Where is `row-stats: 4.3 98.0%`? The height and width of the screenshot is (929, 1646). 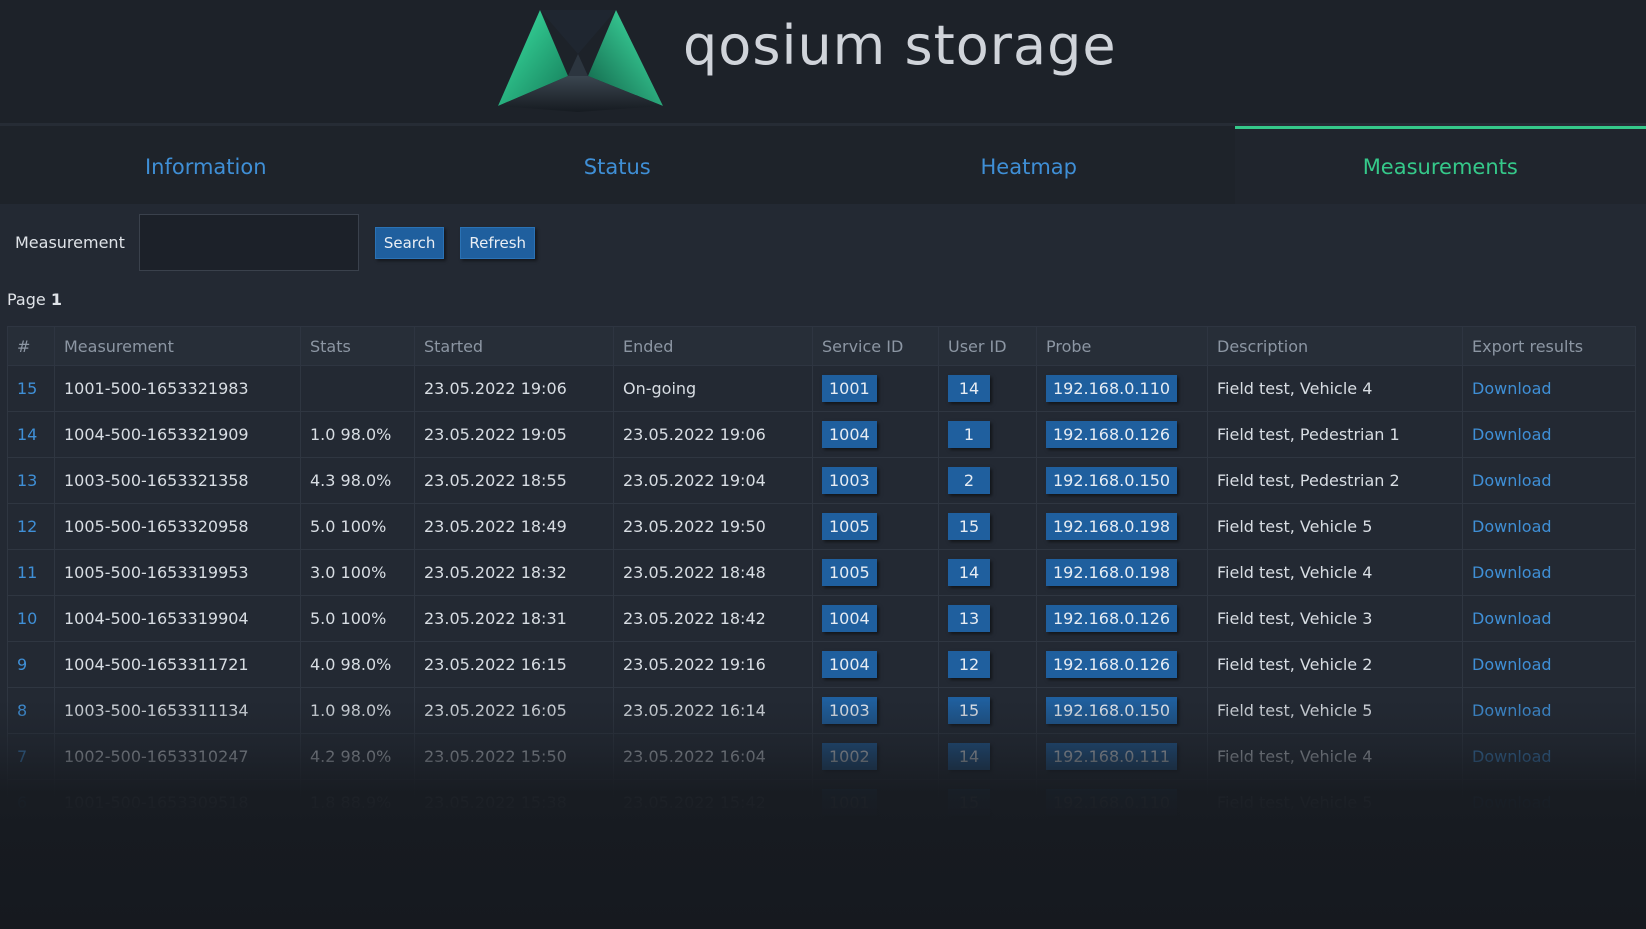
row-stats: 4.3 98.0% is located at coordinates (357, 480).